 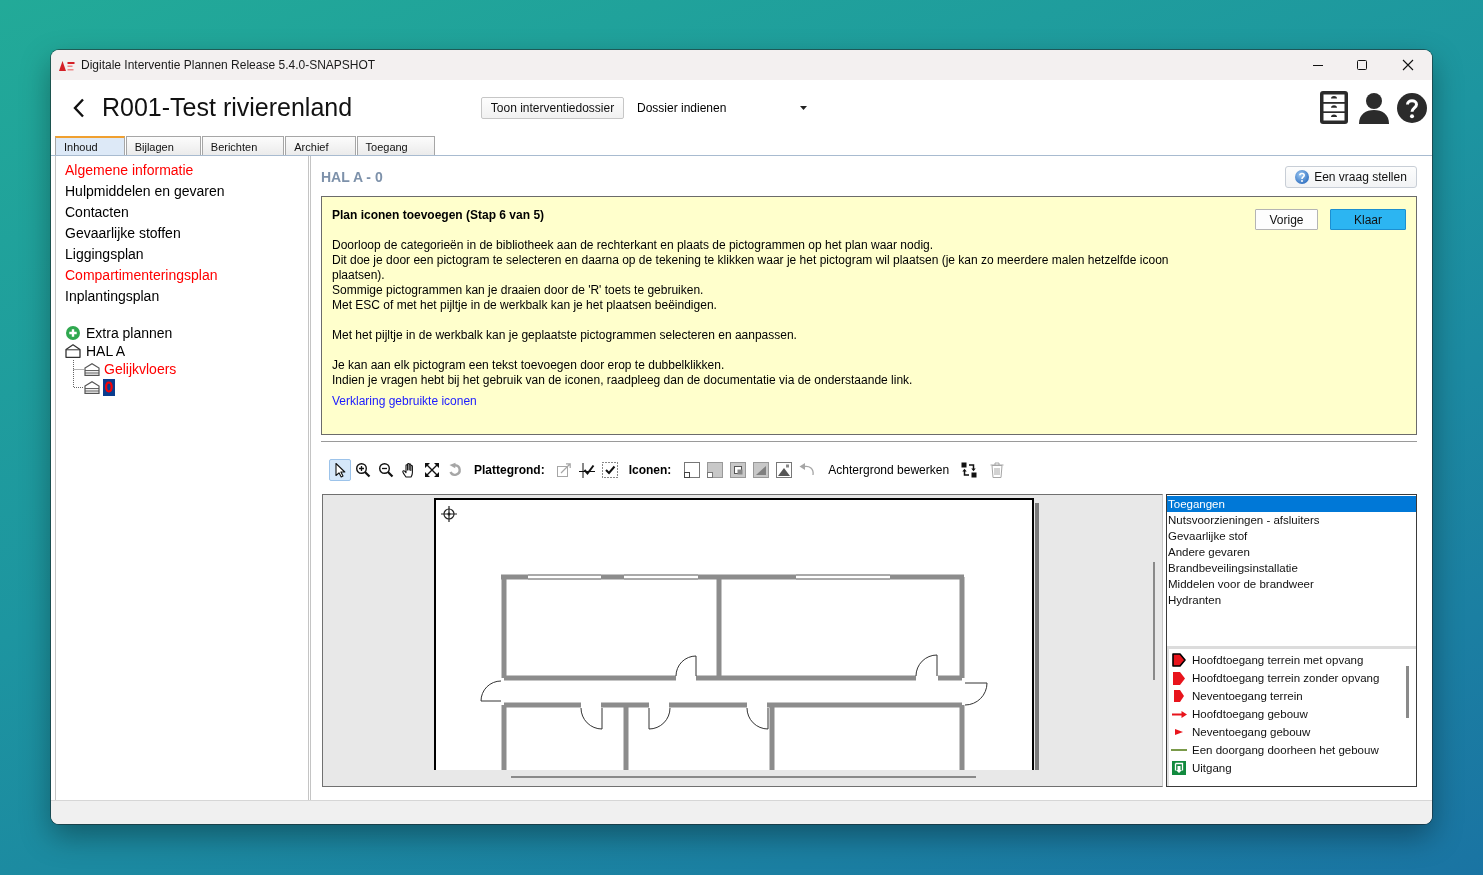 I want to click on instruction-text: Dit doe je door een pictogram te selecteren en daarna op de tekening te klikken waar je het pictogram wil plaatsen (je kan zo meerdere malen hetzelfde icoon plaatsen)., so click(x=751, y=268).